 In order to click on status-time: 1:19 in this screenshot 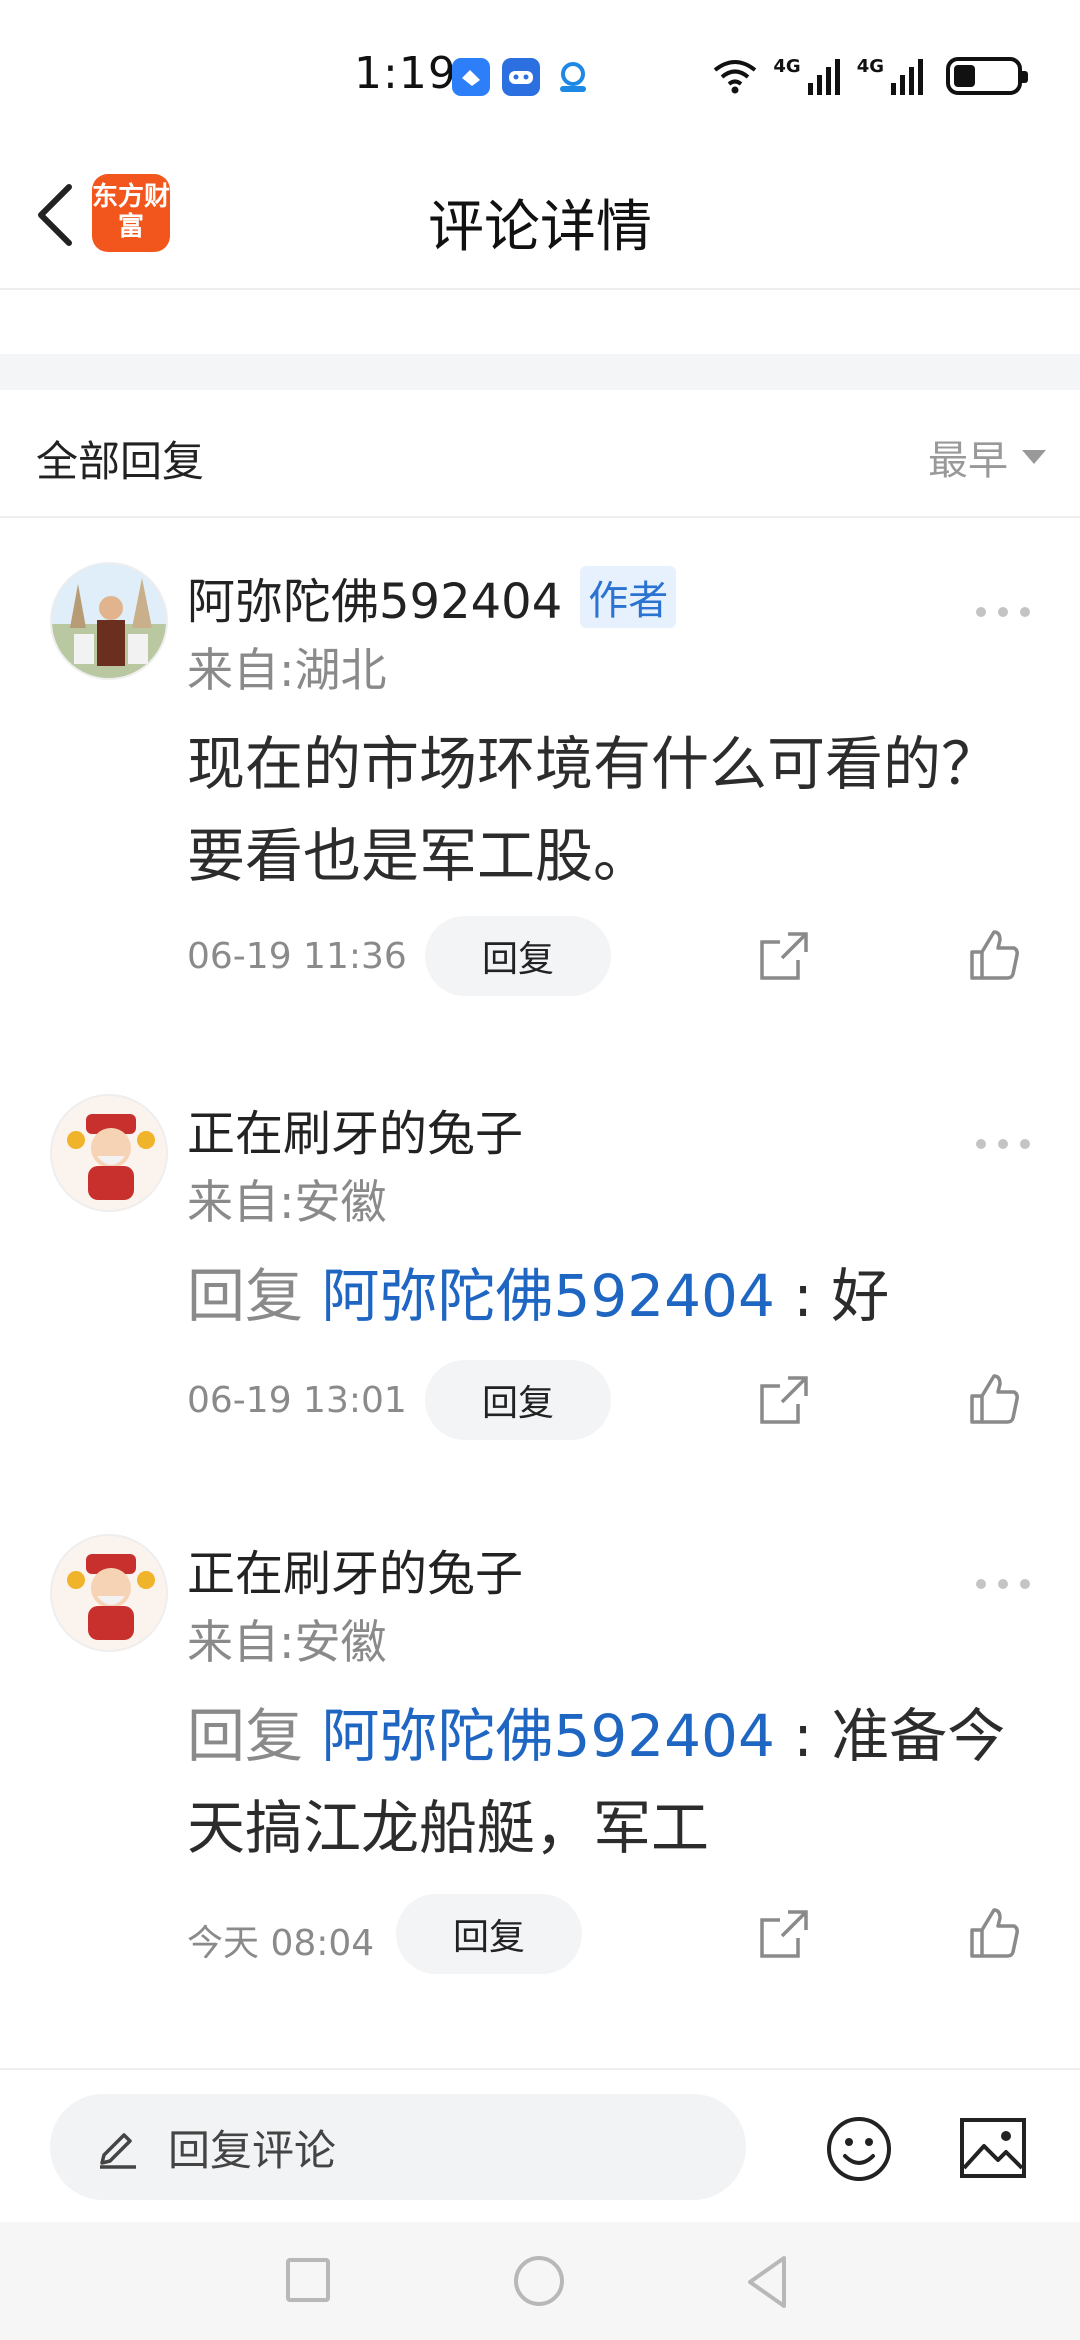, I will do `click(405, 73)`.